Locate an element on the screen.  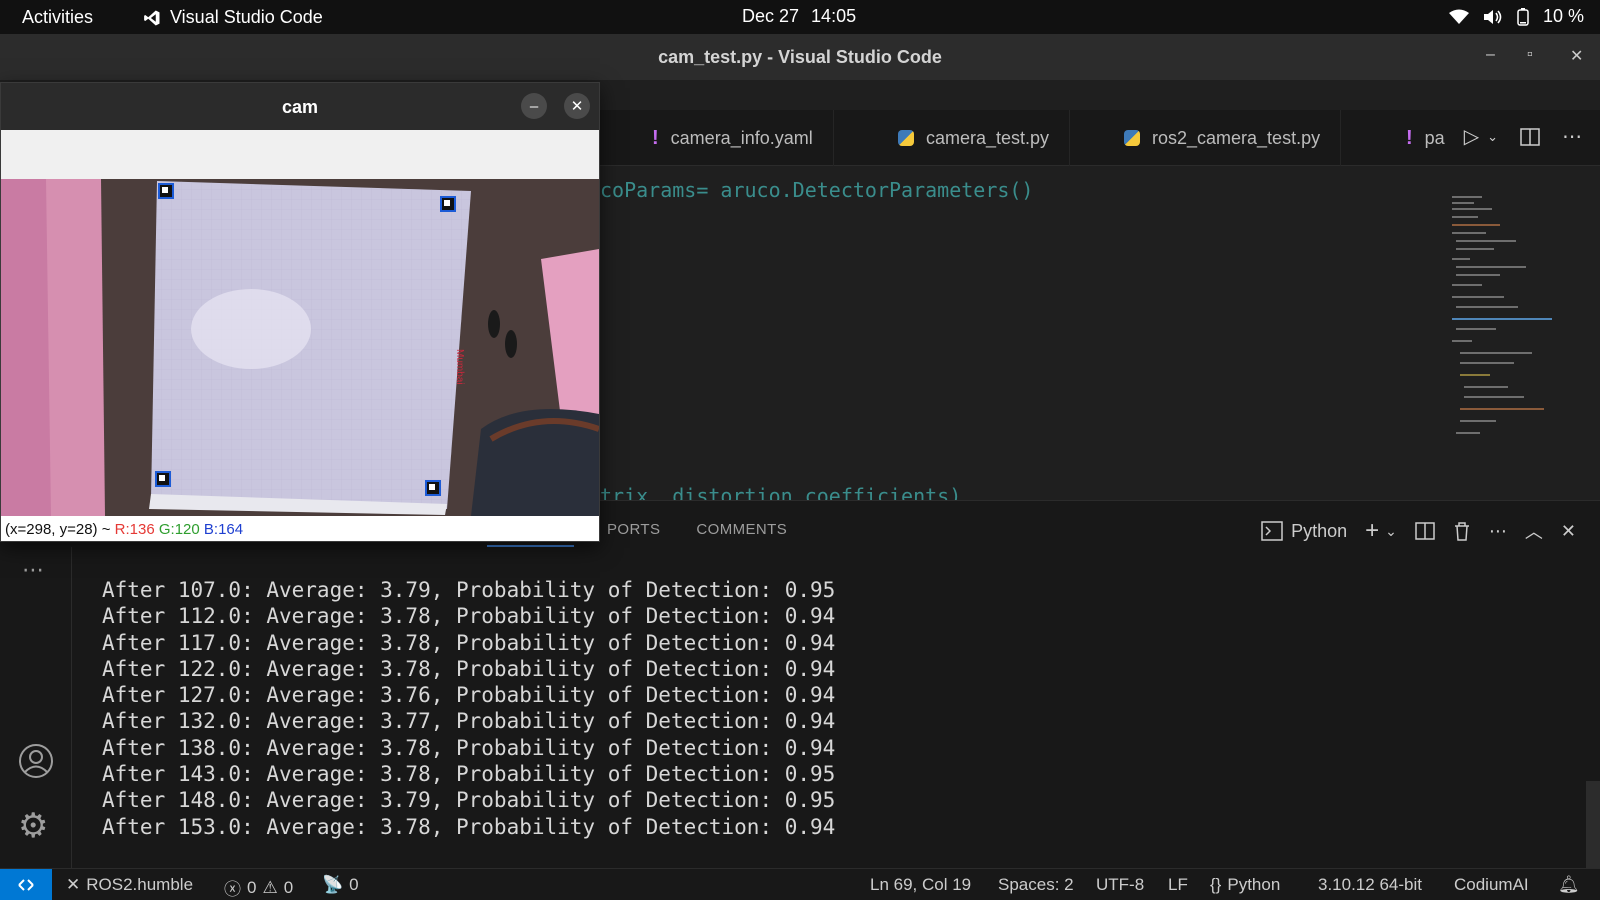
active-panel-tab-indicator is located at coordinates (530, 546).